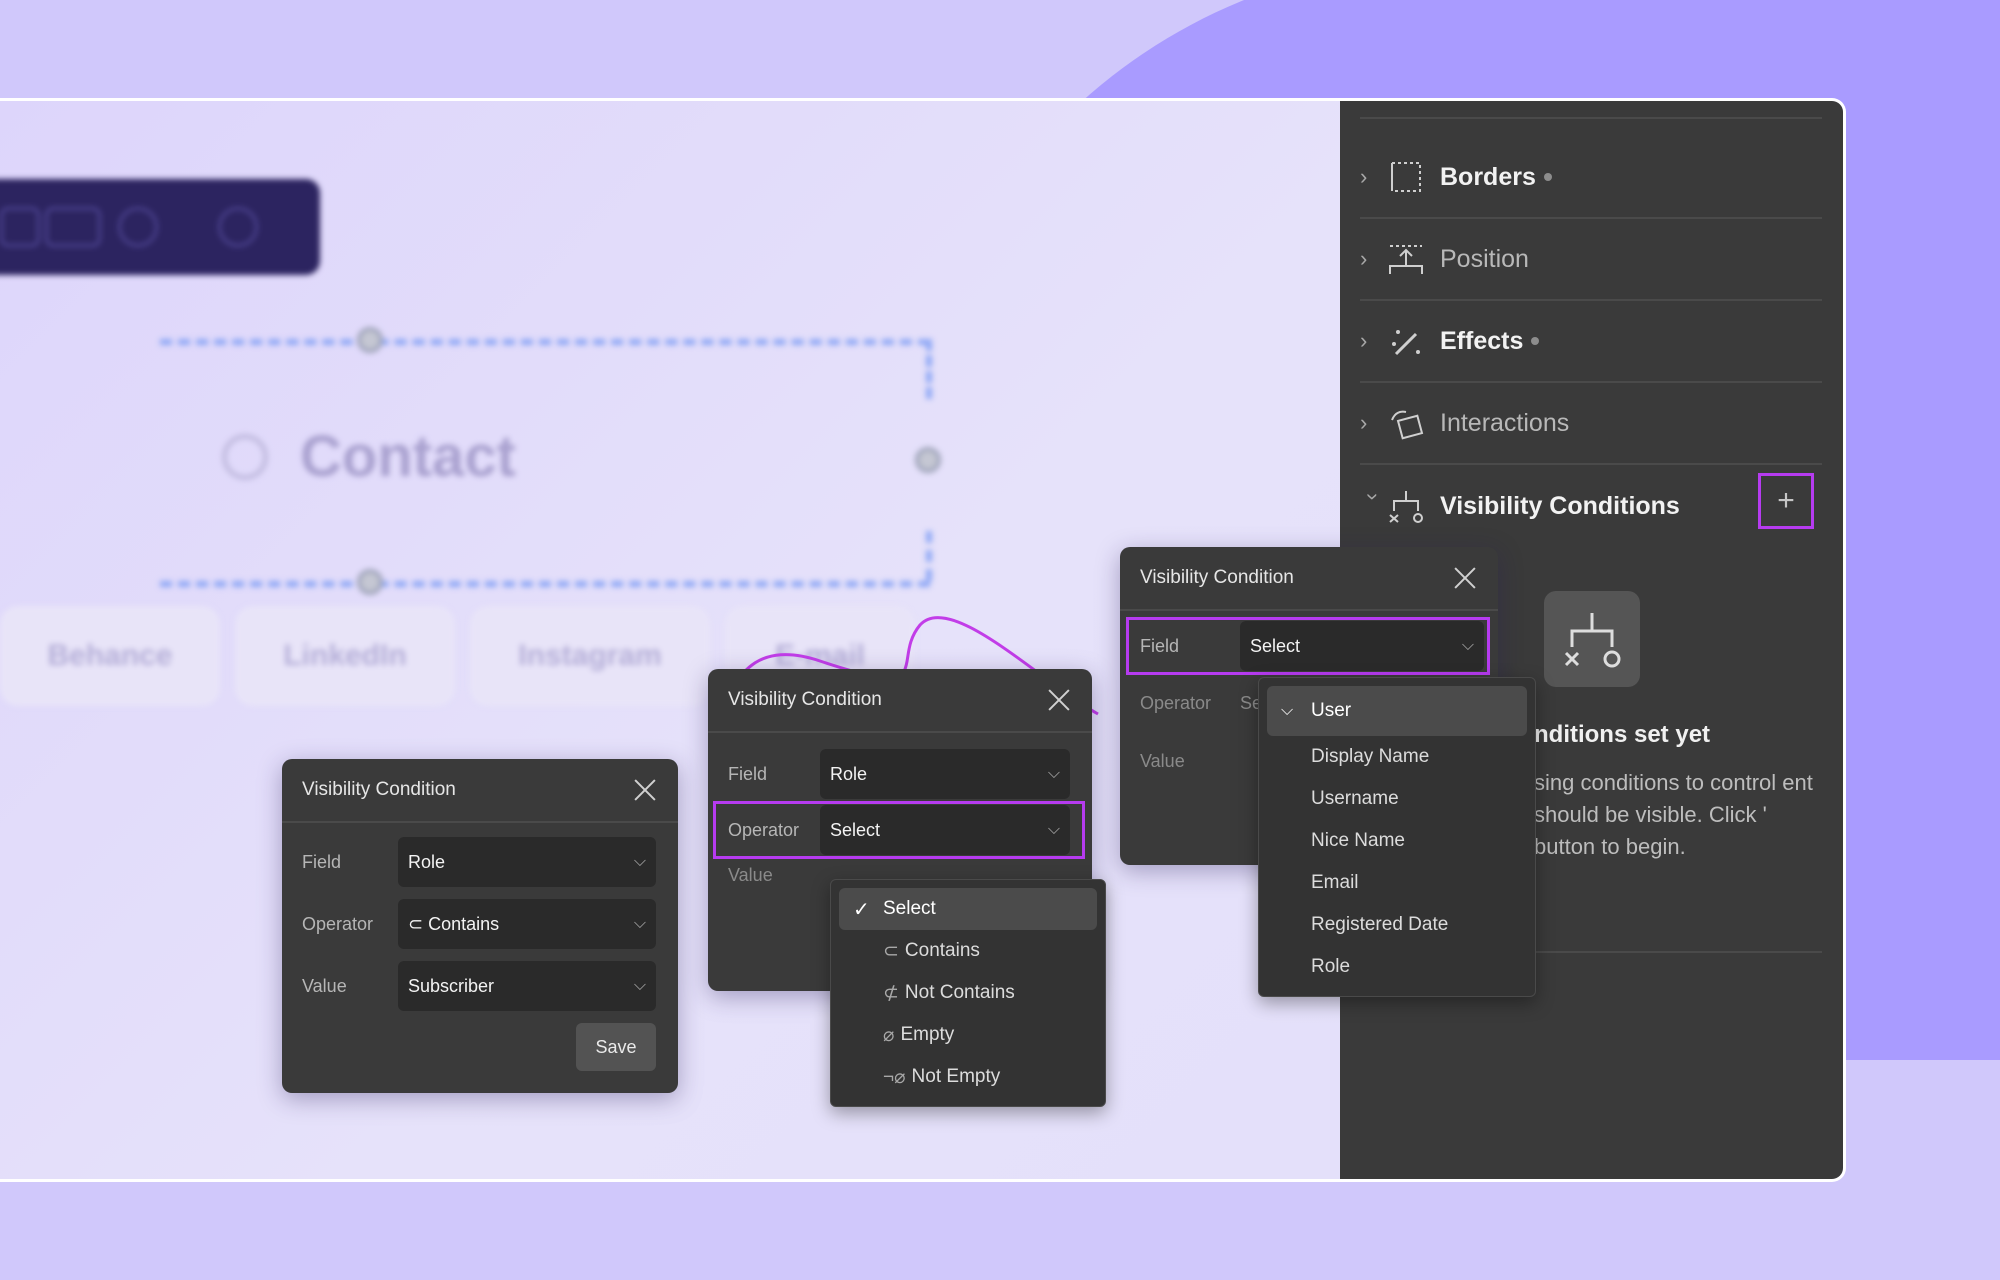  I want to click on section-label: Interactions, so click(1505, 422).